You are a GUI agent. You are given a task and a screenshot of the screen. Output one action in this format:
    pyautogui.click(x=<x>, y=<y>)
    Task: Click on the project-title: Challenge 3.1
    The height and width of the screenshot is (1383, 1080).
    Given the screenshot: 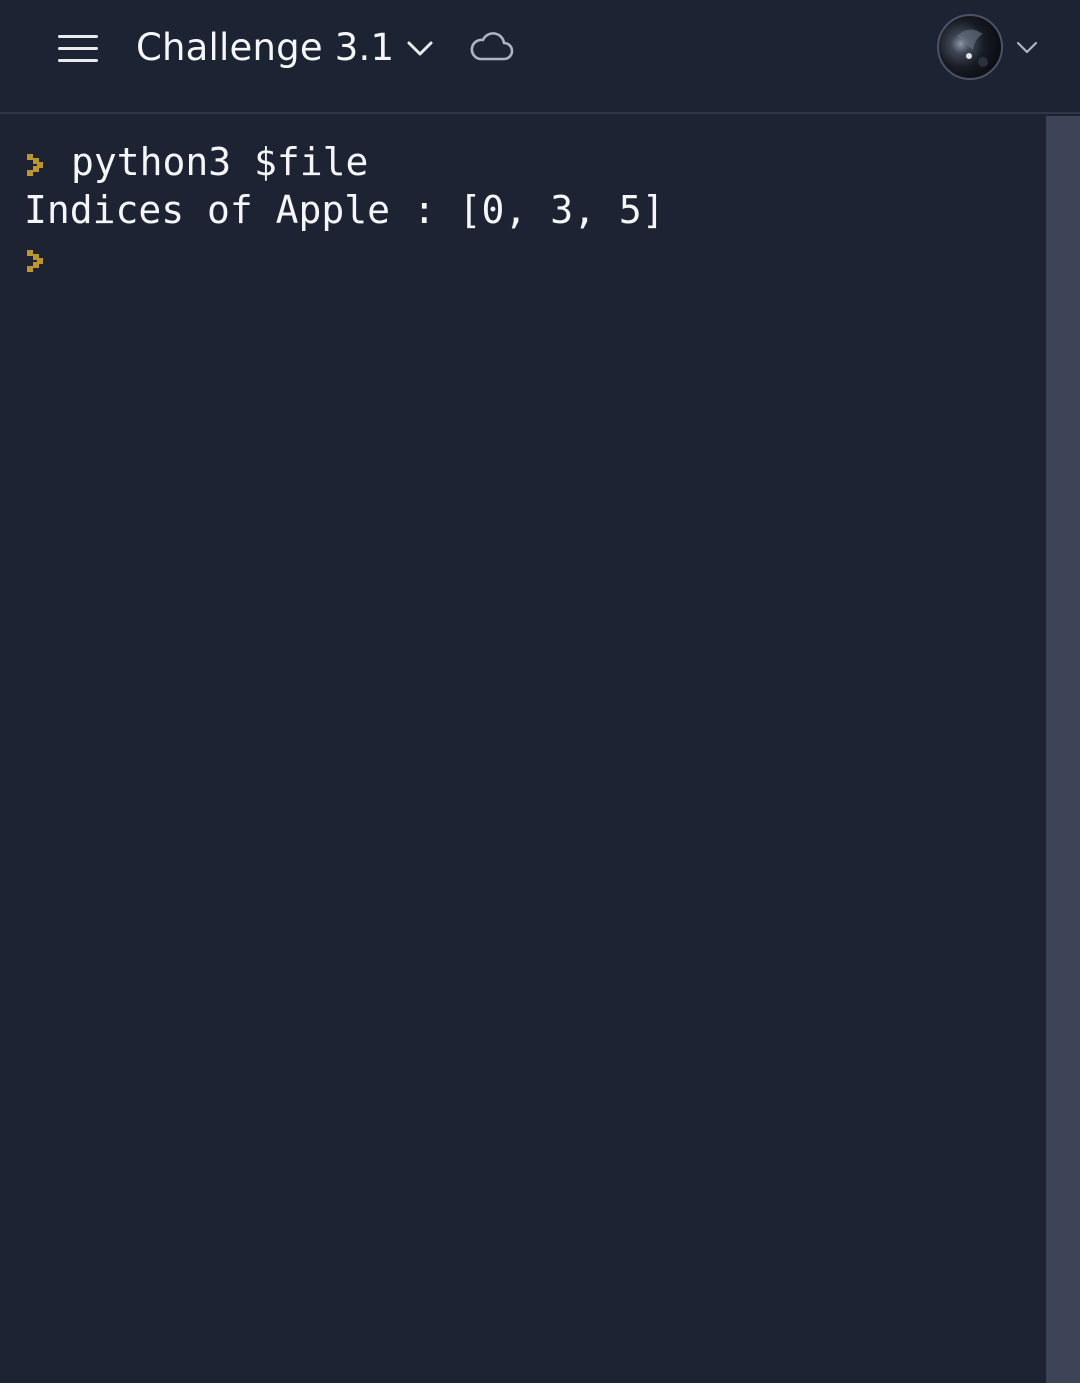 What is the action you would take?
    pyautogui.click(x=265, y=48)
    